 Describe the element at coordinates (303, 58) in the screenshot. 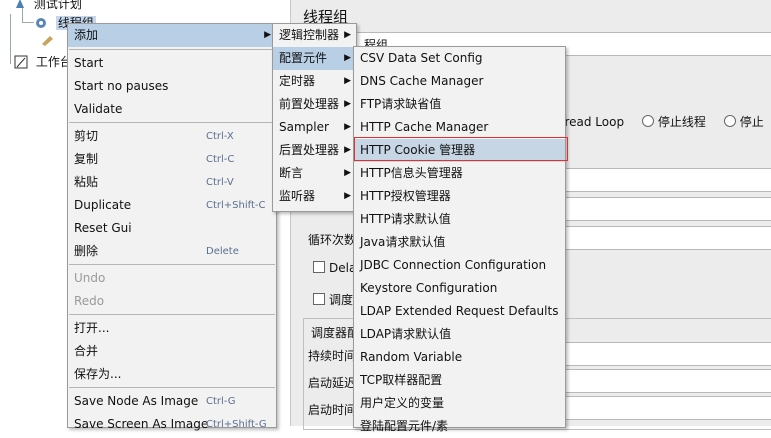

I see `menu-item-label: 配置元件` at that location.